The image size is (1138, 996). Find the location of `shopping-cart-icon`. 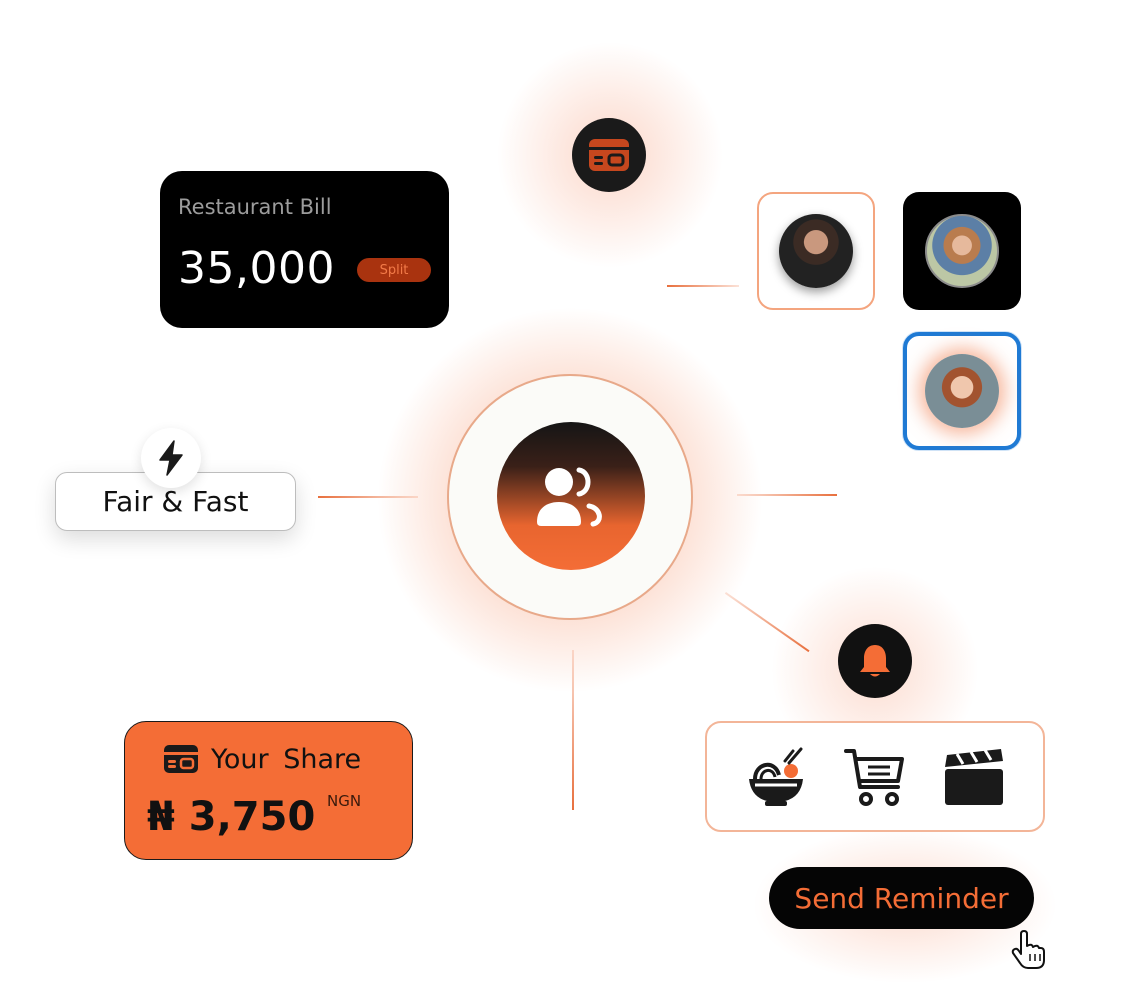

shopping-cart-icon is located at coordinates (874, 777).